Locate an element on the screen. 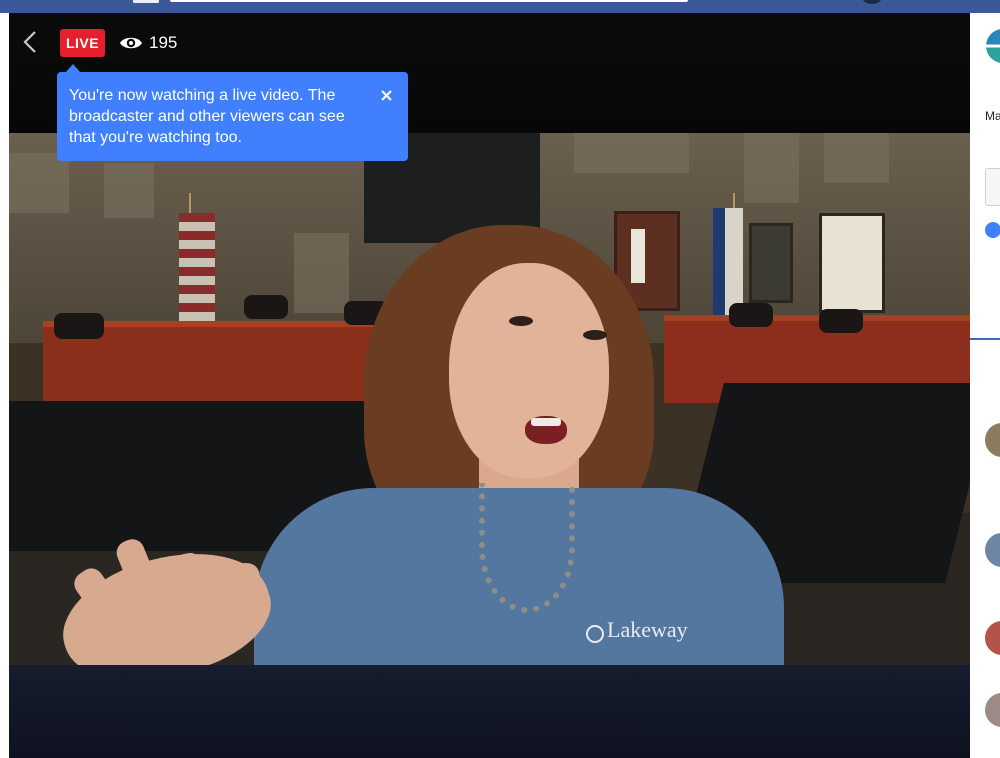 This screenshot has height=758, width=1000. framed-picture is located at coordinates (771, 263).